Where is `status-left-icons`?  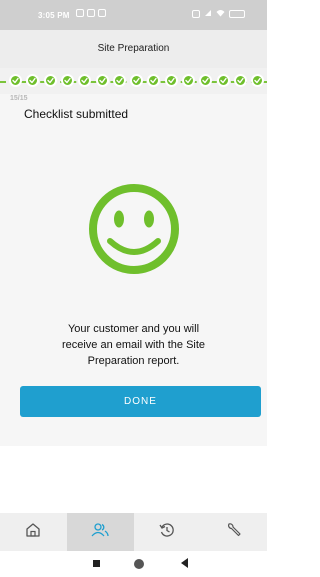 status-left-icons is located at coordinates (91, 13).